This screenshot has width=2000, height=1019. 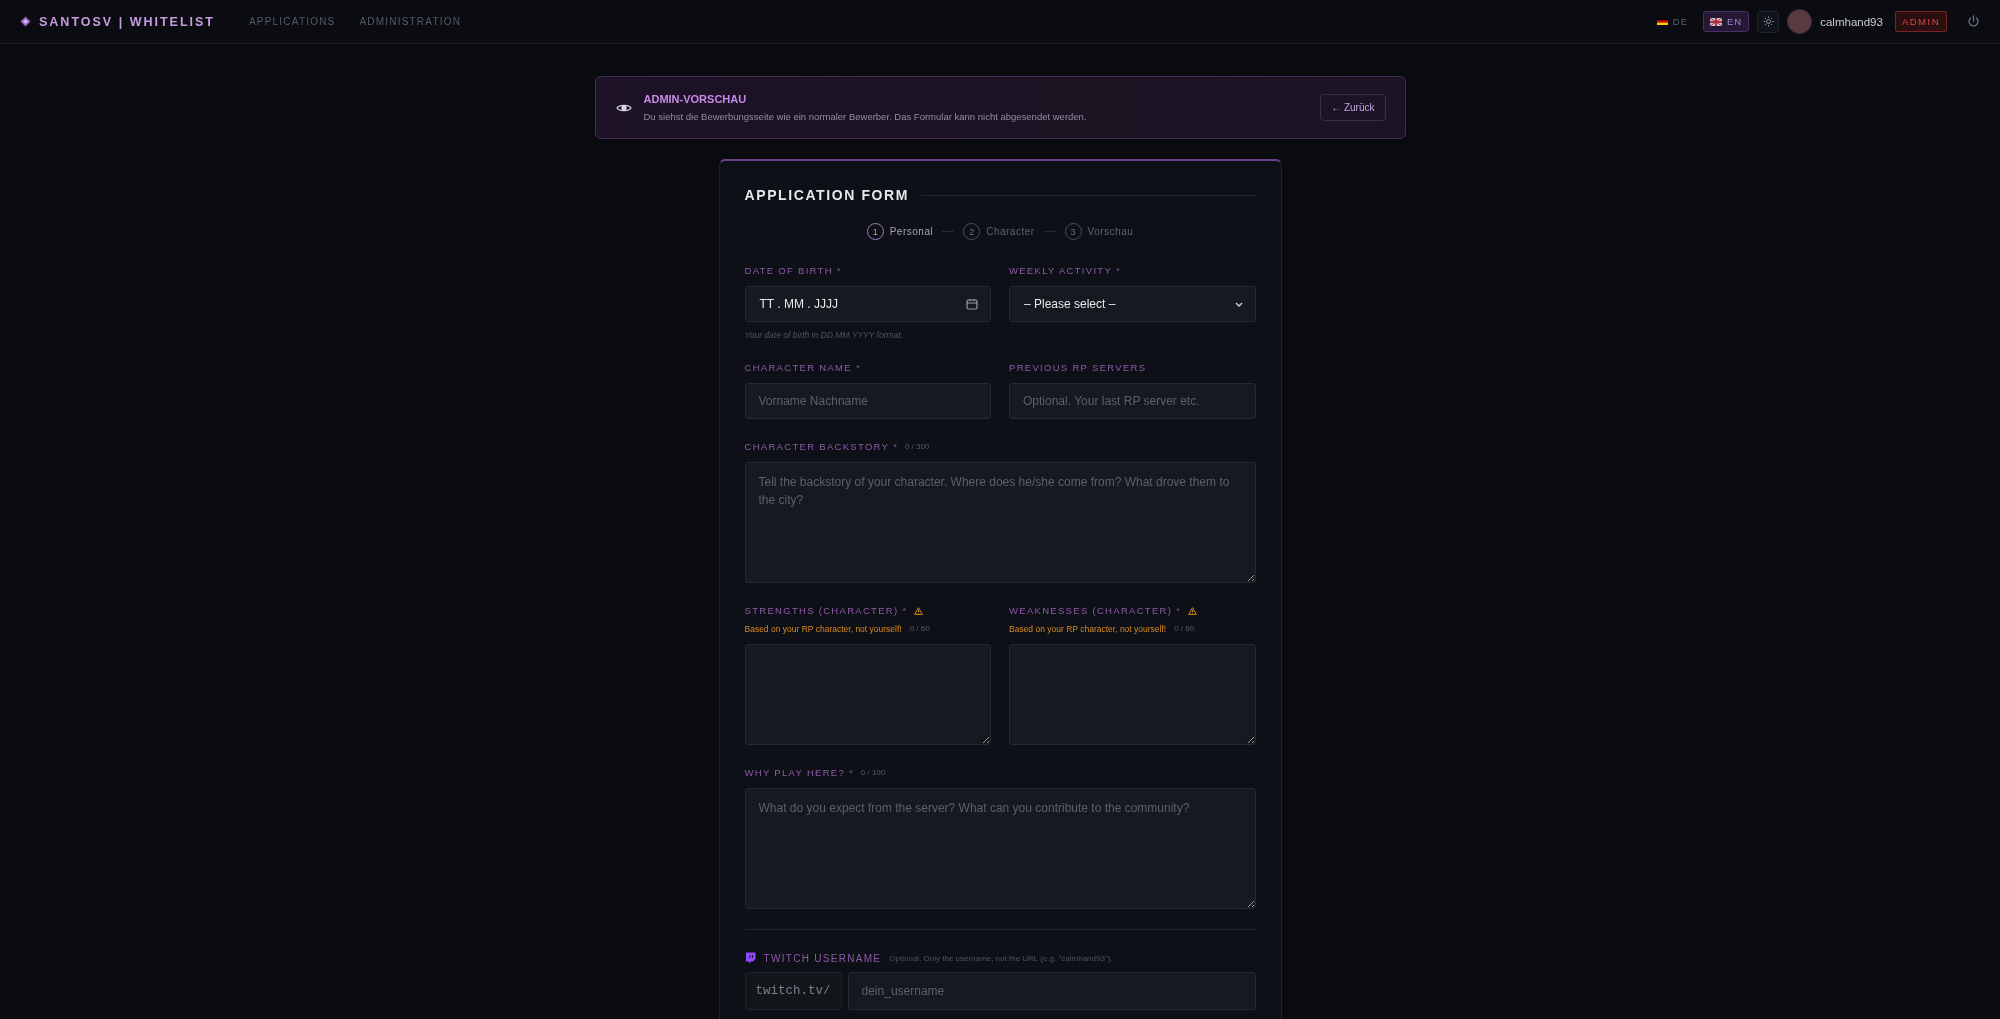 What do you see at coordinates (1000, 848) in the screenshot?
I see `text-area: What do you expect from the server? What can you contribute to the community?` at bounding box center [1000, 848].